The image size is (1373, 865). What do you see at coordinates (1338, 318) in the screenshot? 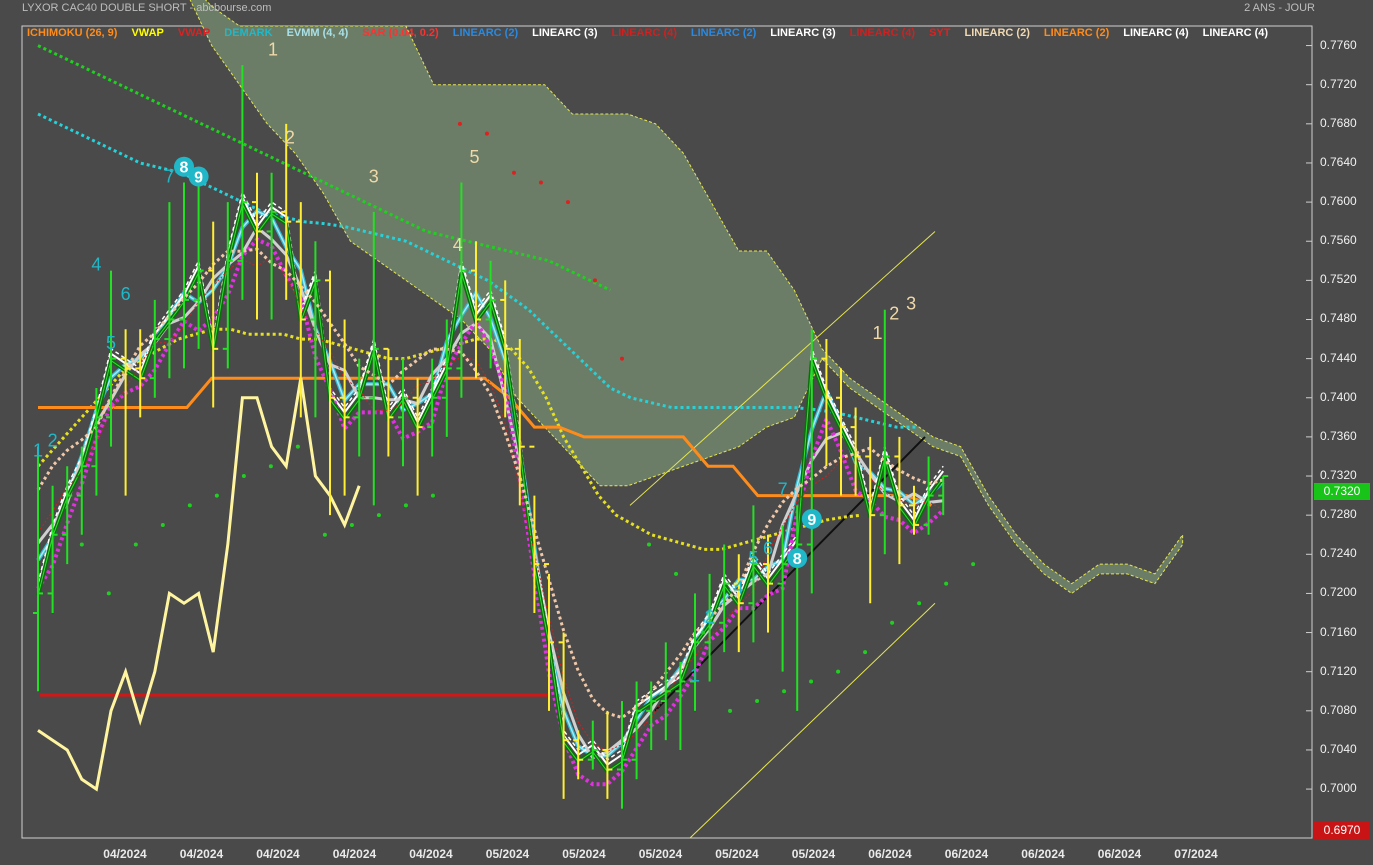
I see `y-tick-label: 0.7480` at bounding box center [1338, 318].